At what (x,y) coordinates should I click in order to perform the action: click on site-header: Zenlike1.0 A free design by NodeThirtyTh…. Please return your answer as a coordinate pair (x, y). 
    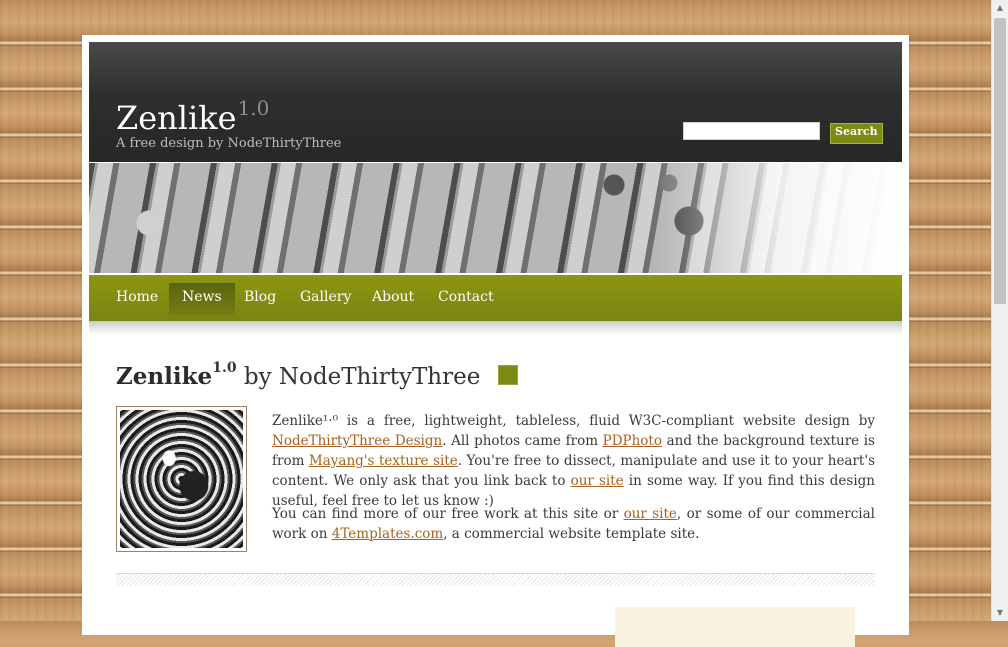
    Looking at the image, I should click on (495, 102).